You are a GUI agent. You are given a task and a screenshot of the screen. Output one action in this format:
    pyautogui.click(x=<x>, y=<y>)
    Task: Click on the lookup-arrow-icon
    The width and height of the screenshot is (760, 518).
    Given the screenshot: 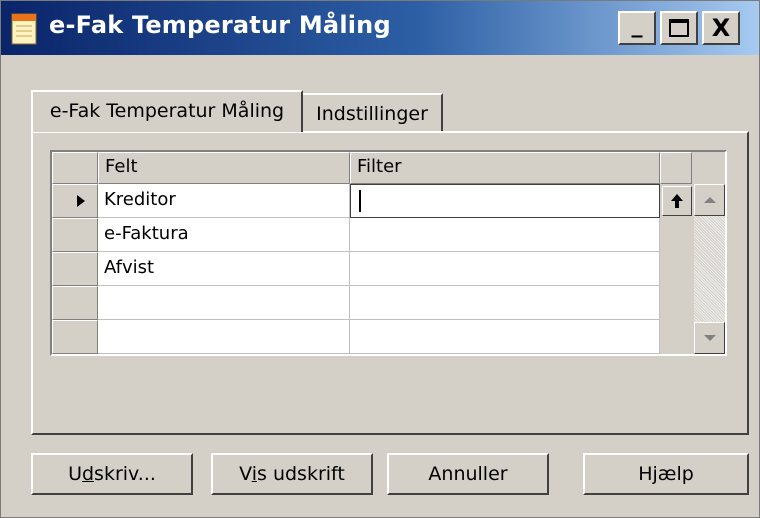 What is the action you would take?
    pyautogui.click(x=677, y=201)
    